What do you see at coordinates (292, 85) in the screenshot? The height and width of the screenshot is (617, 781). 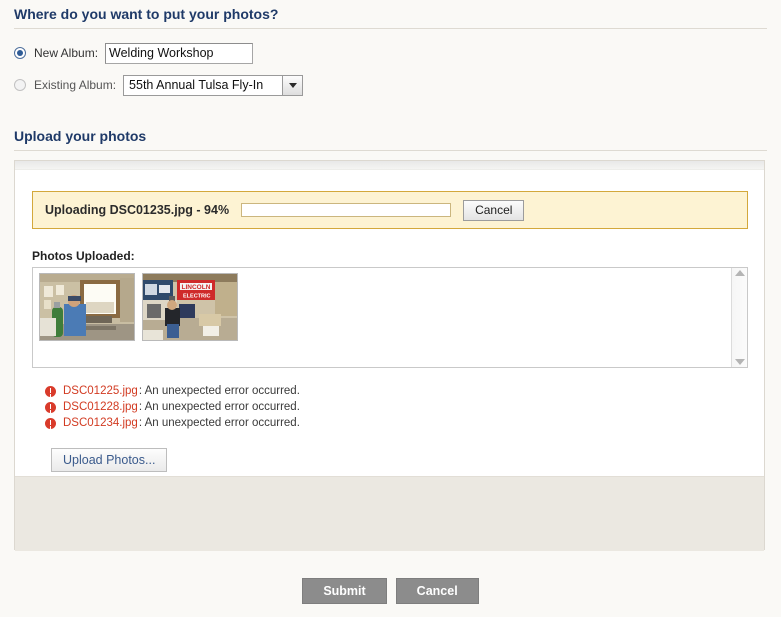 I see `chevron-down-icon` at bounding box center [292, 85].